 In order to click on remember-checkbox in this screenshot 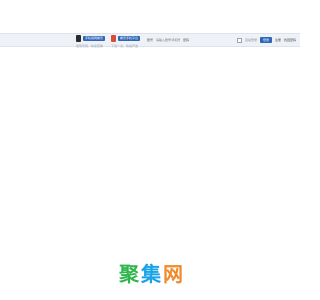, I will do `click(239, 40)`.